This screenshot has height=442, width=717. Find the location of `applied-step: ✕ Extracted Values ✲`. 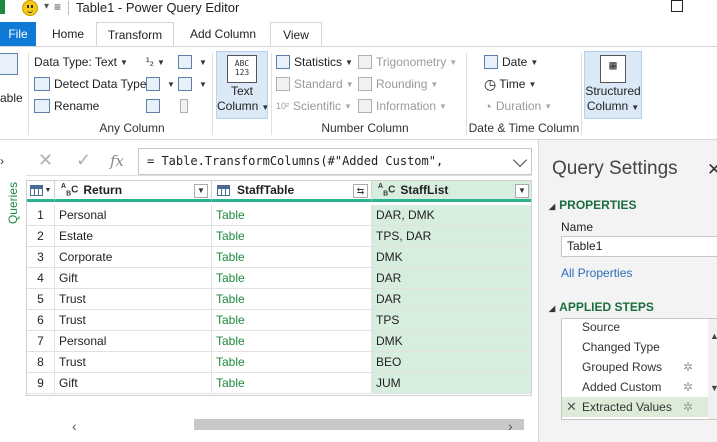

applied-step: ✕ Extracted Values ✲ is located at coordinates (639, 407).